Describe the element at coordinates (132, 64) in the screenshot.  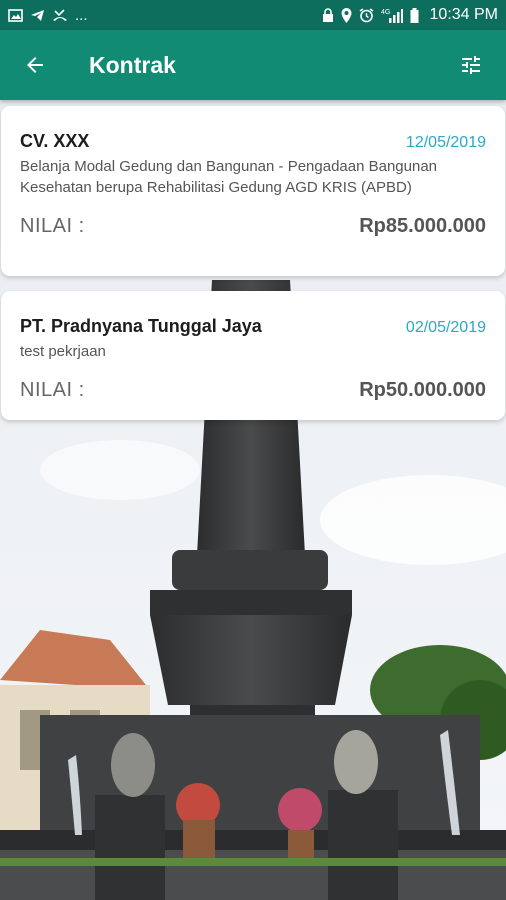
I see `page-title: Kontrak` at that location.